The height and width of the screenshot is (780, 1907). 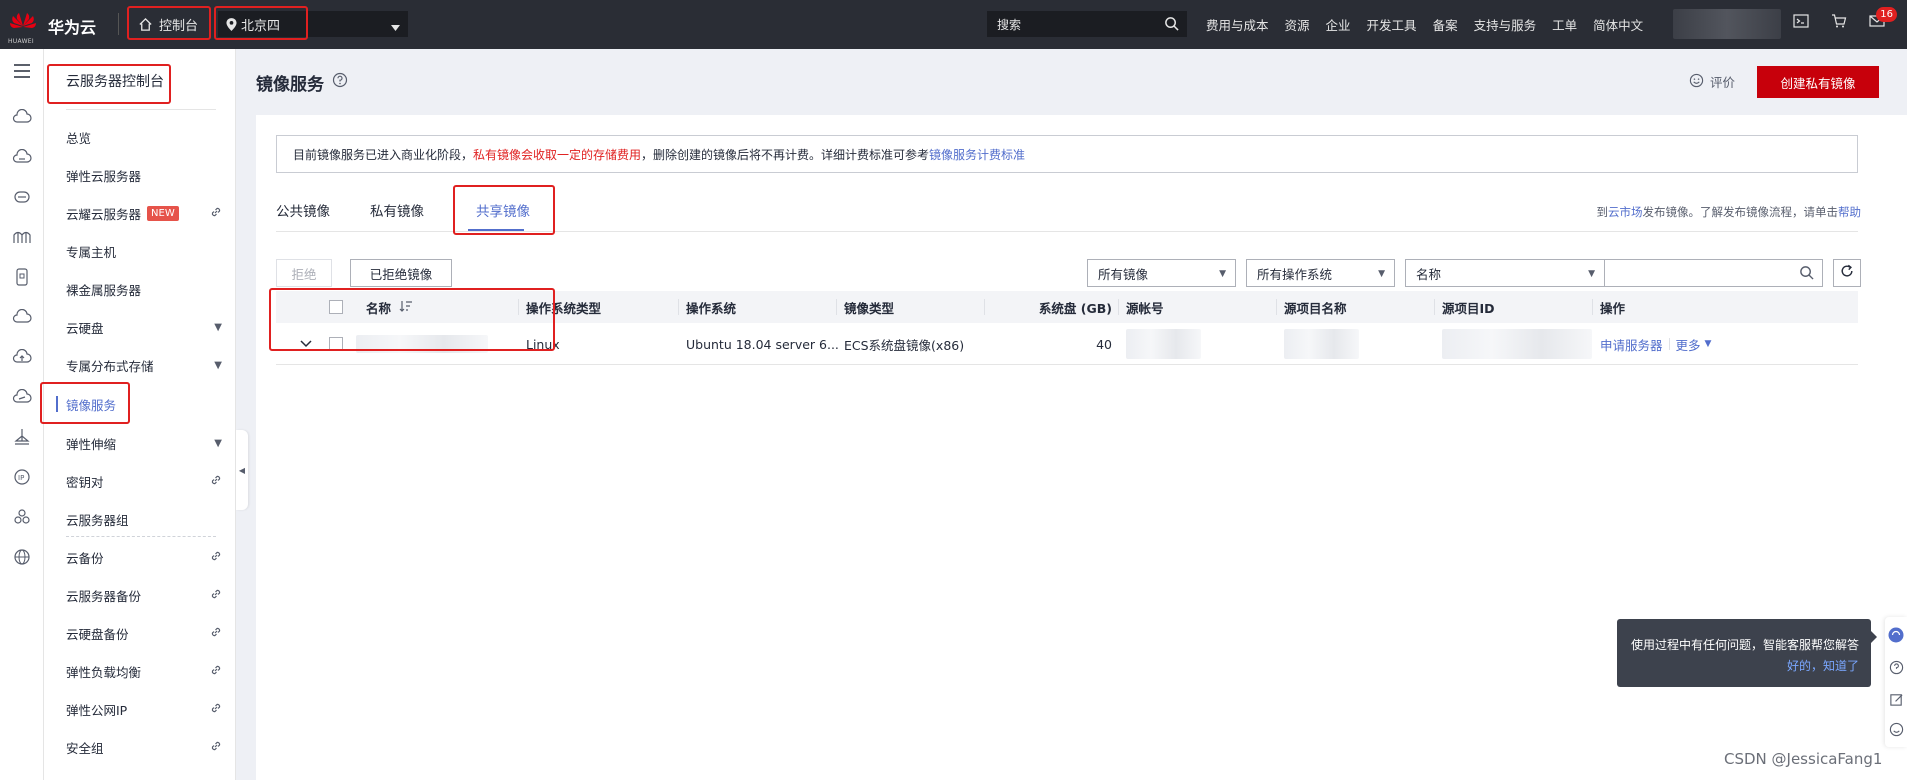 What do you see at coordinates (151, 137) in the screenshot?
I see `sidebar-item-overview: 总览` at bounding box center [151, 137].